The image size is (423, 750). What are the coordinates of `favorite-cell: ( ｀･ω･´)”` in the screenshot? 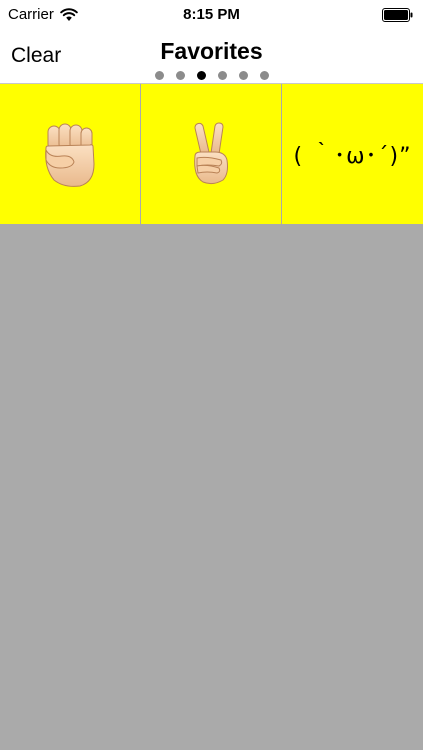 It's located at (352, 154).